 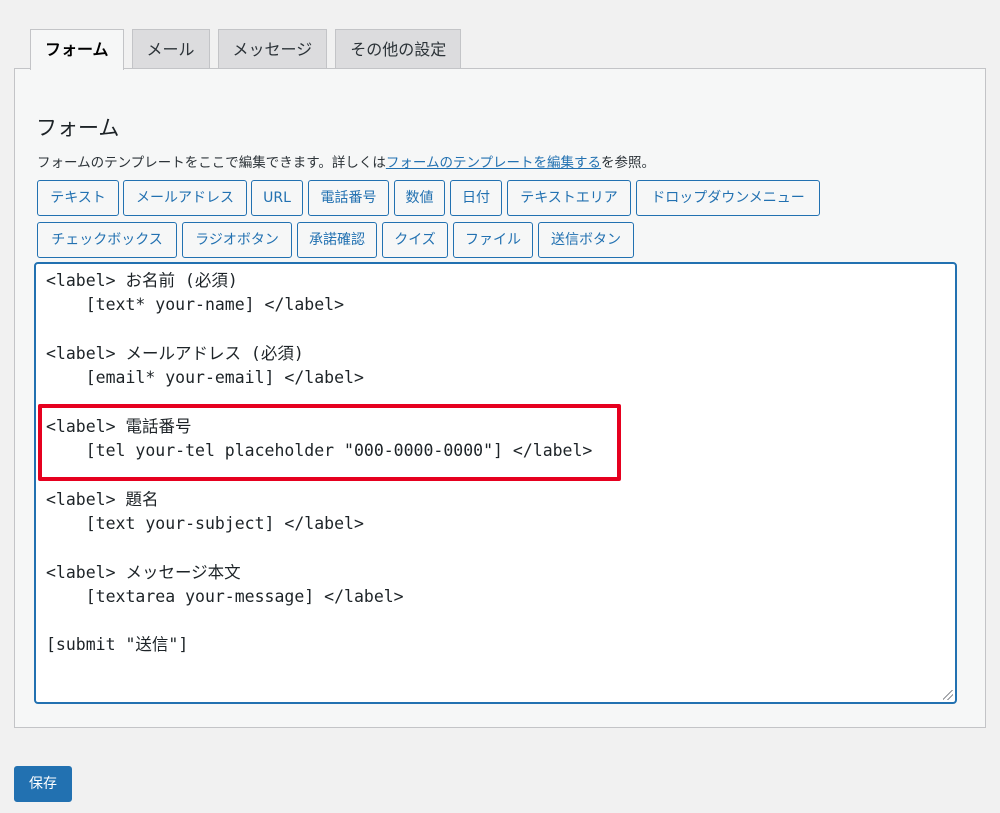 I want to click on save-button: 保存, so click(x=43, y=784).